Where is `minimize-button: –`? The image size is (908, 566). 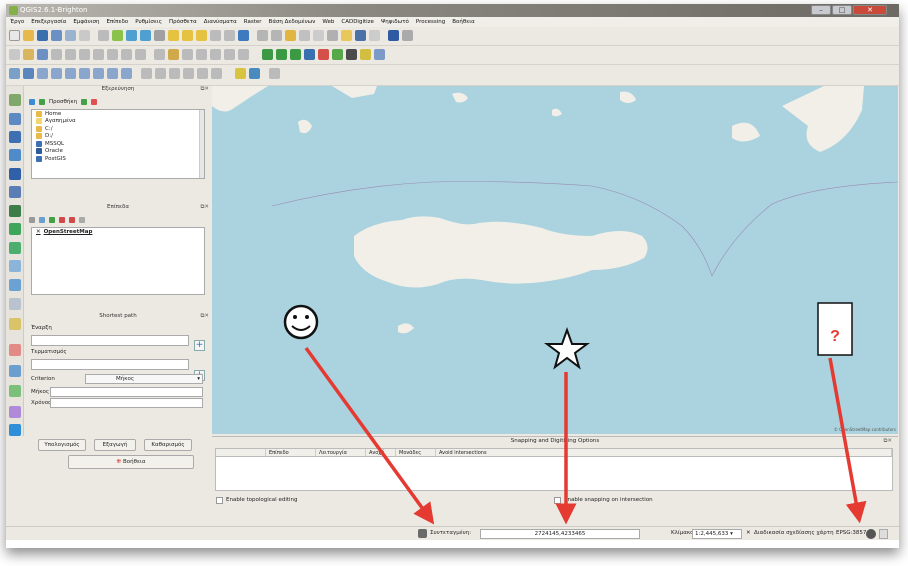 minimize-button: – is located at coordinates (821, 10).